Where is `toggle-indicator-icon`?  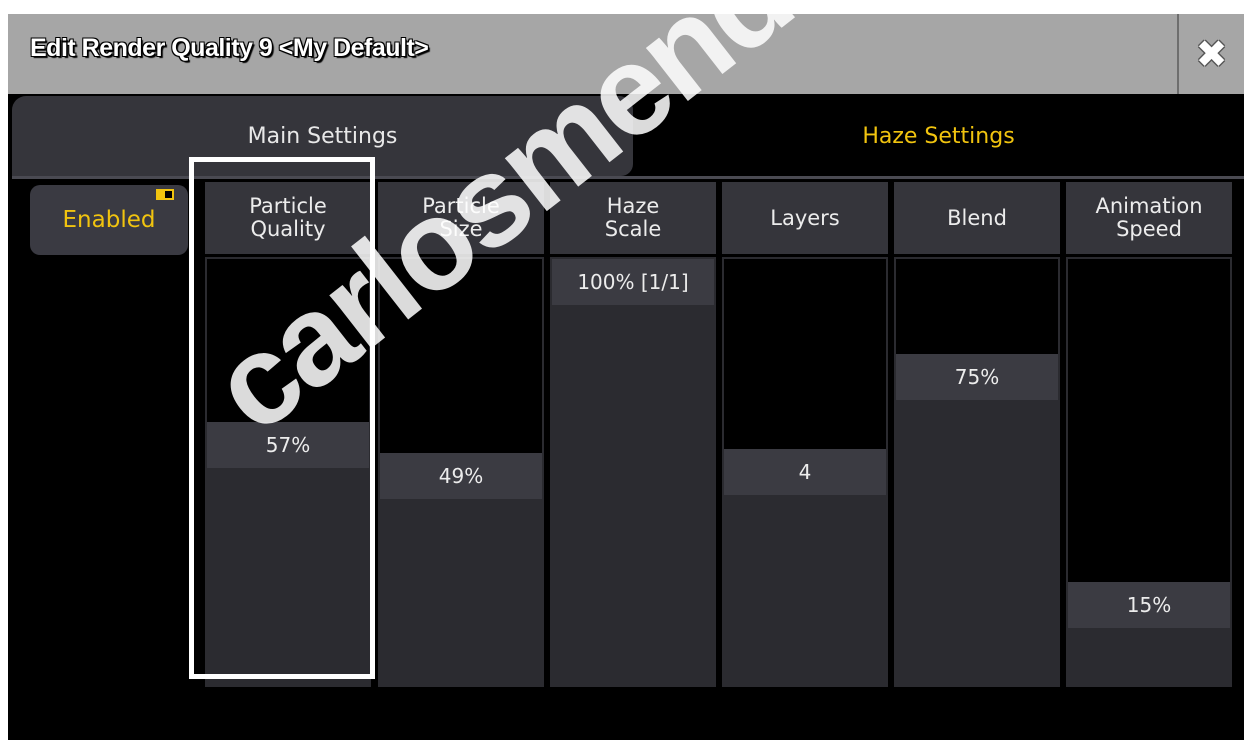 toggle-indicator-icon is located at coordinates (165, 194).